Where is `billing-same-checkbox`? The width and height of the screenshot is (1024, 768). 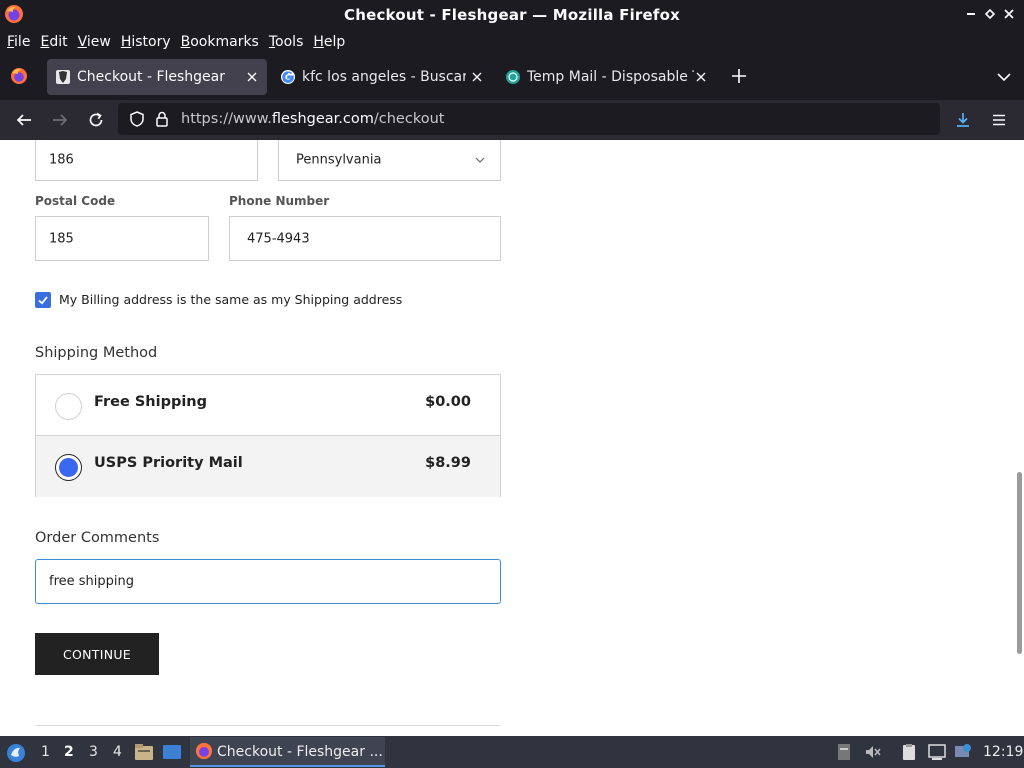 billing-same-checkbox is located at coordinates (43, 300).